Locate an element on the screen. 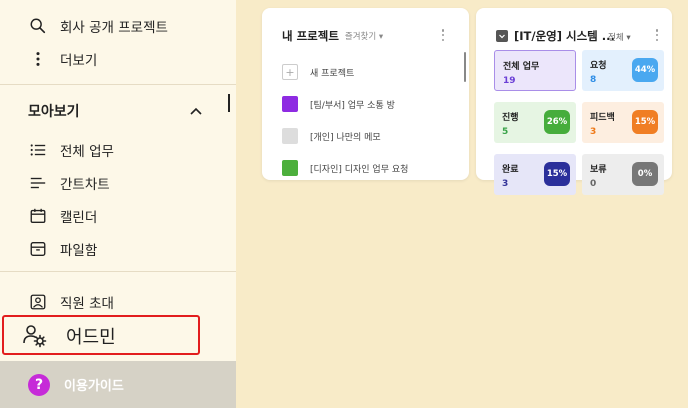  sidebar-item-label: 직원 초대 is located at coordinates (87, 304).